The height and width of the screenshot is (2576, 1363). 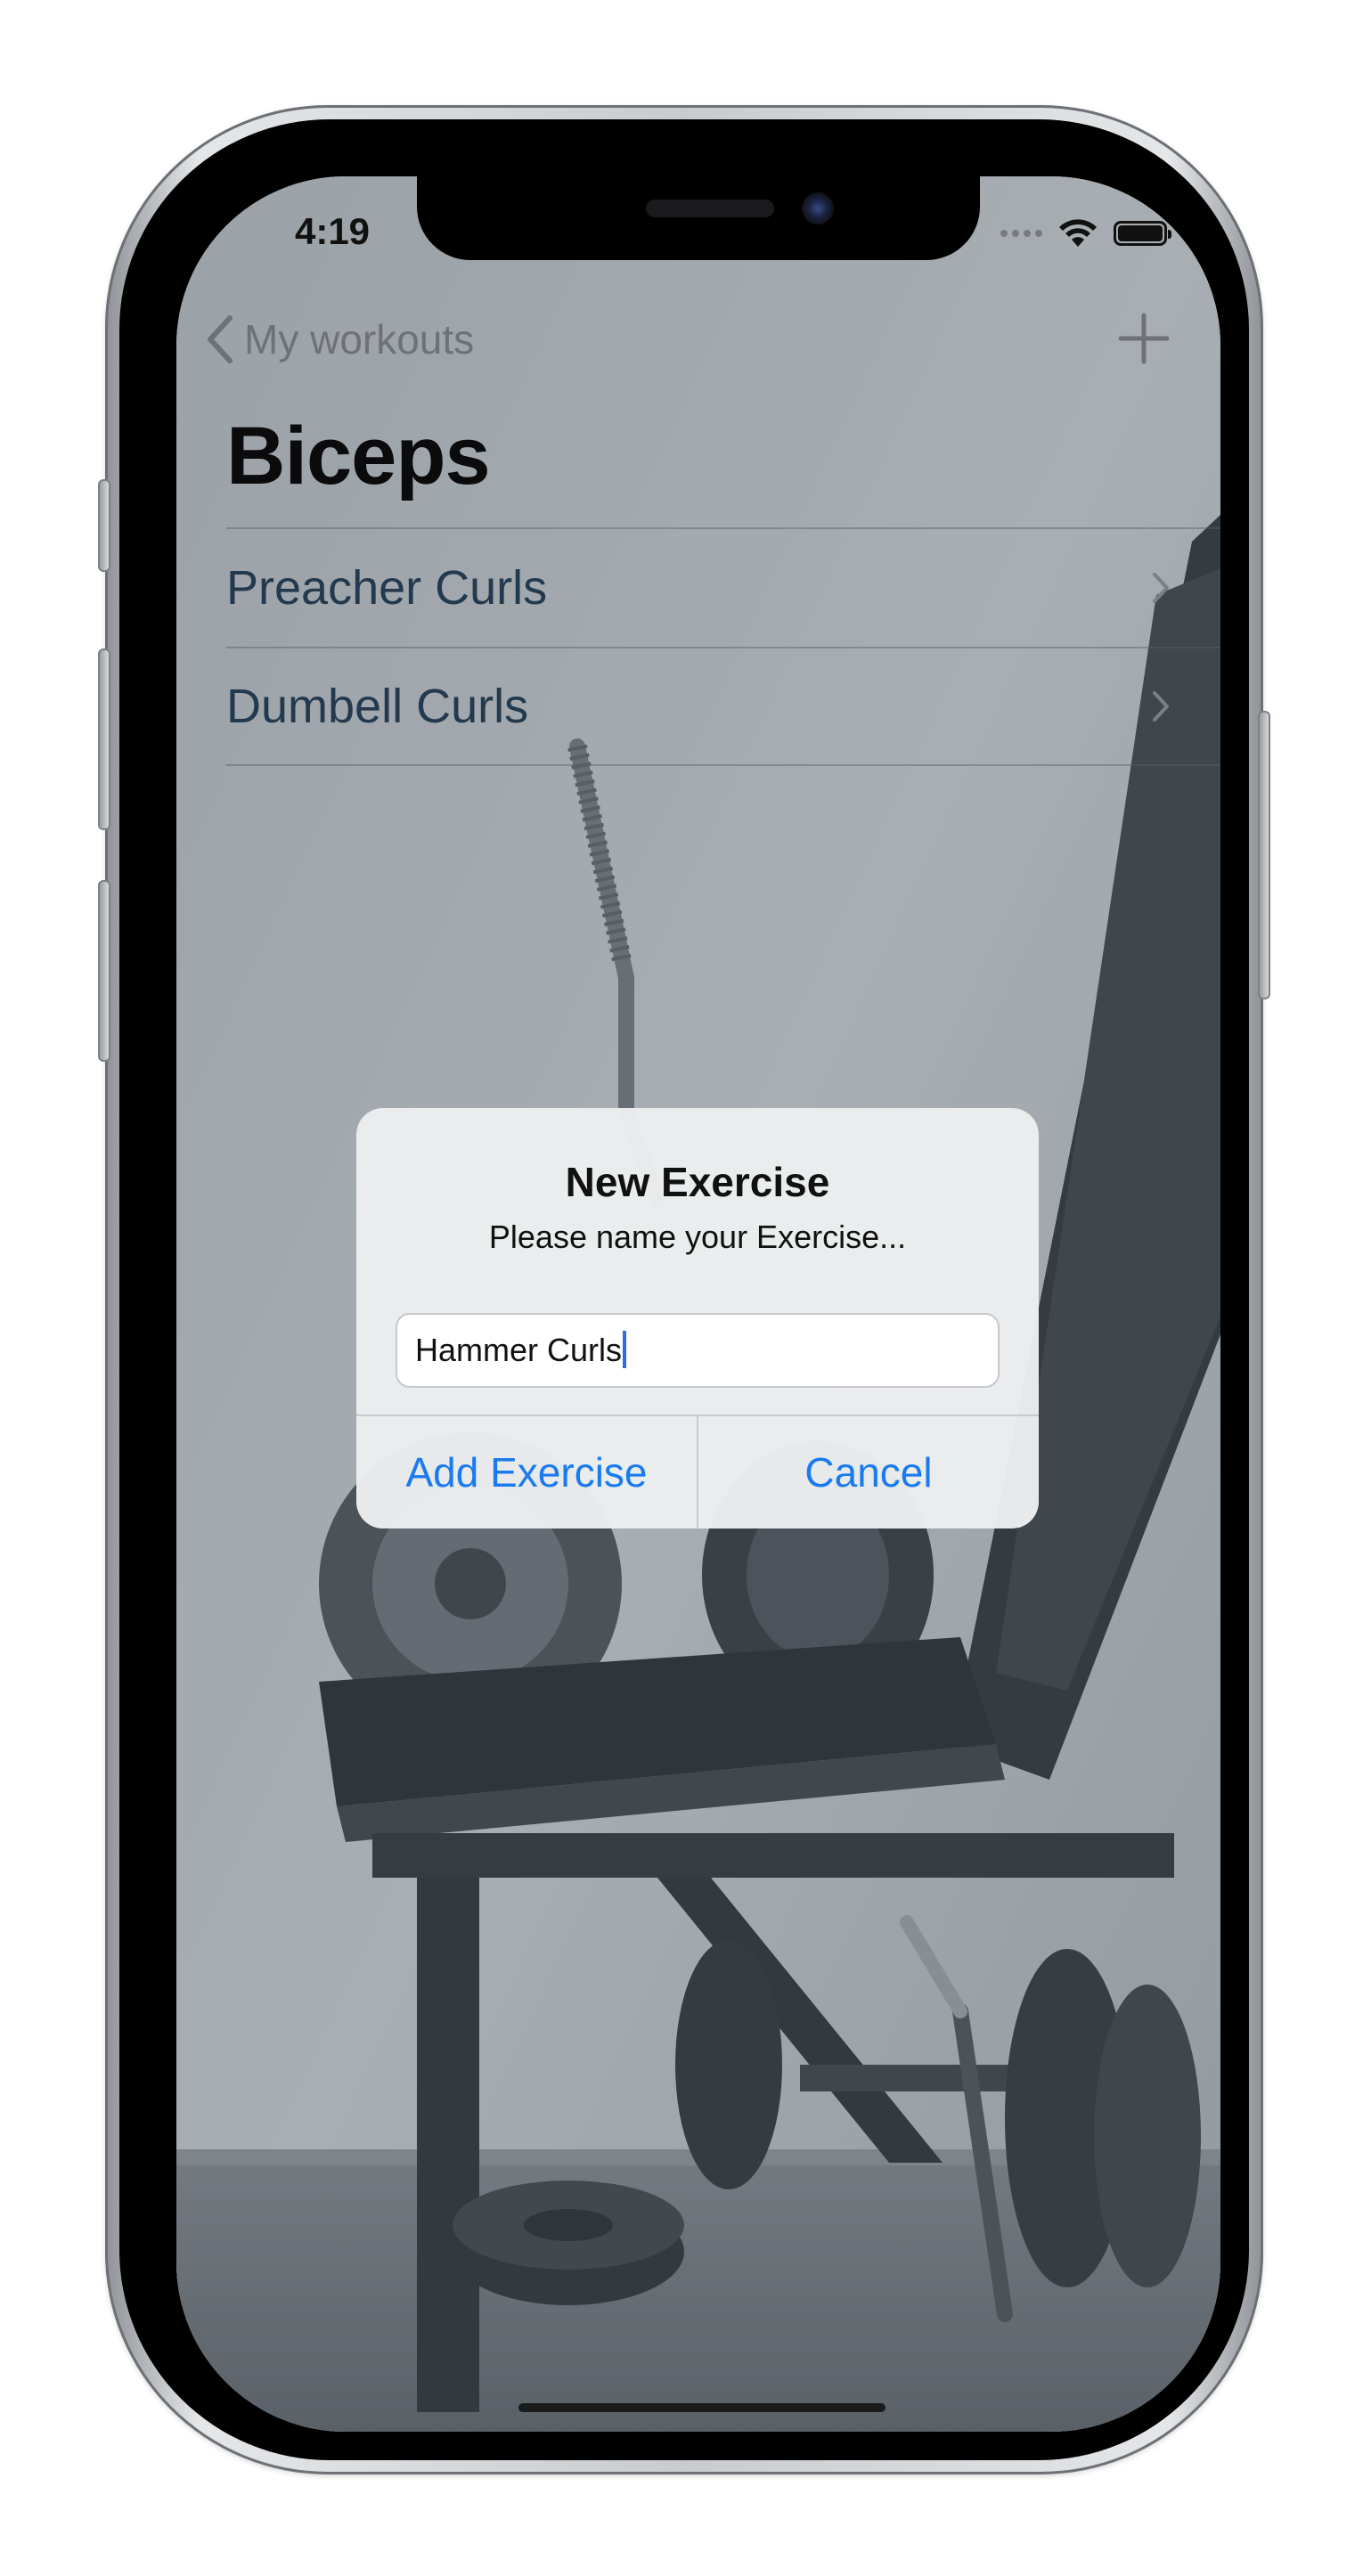 I want to click on alert-actions: Add Exercise Cancel, so click(x=698, y=1471).